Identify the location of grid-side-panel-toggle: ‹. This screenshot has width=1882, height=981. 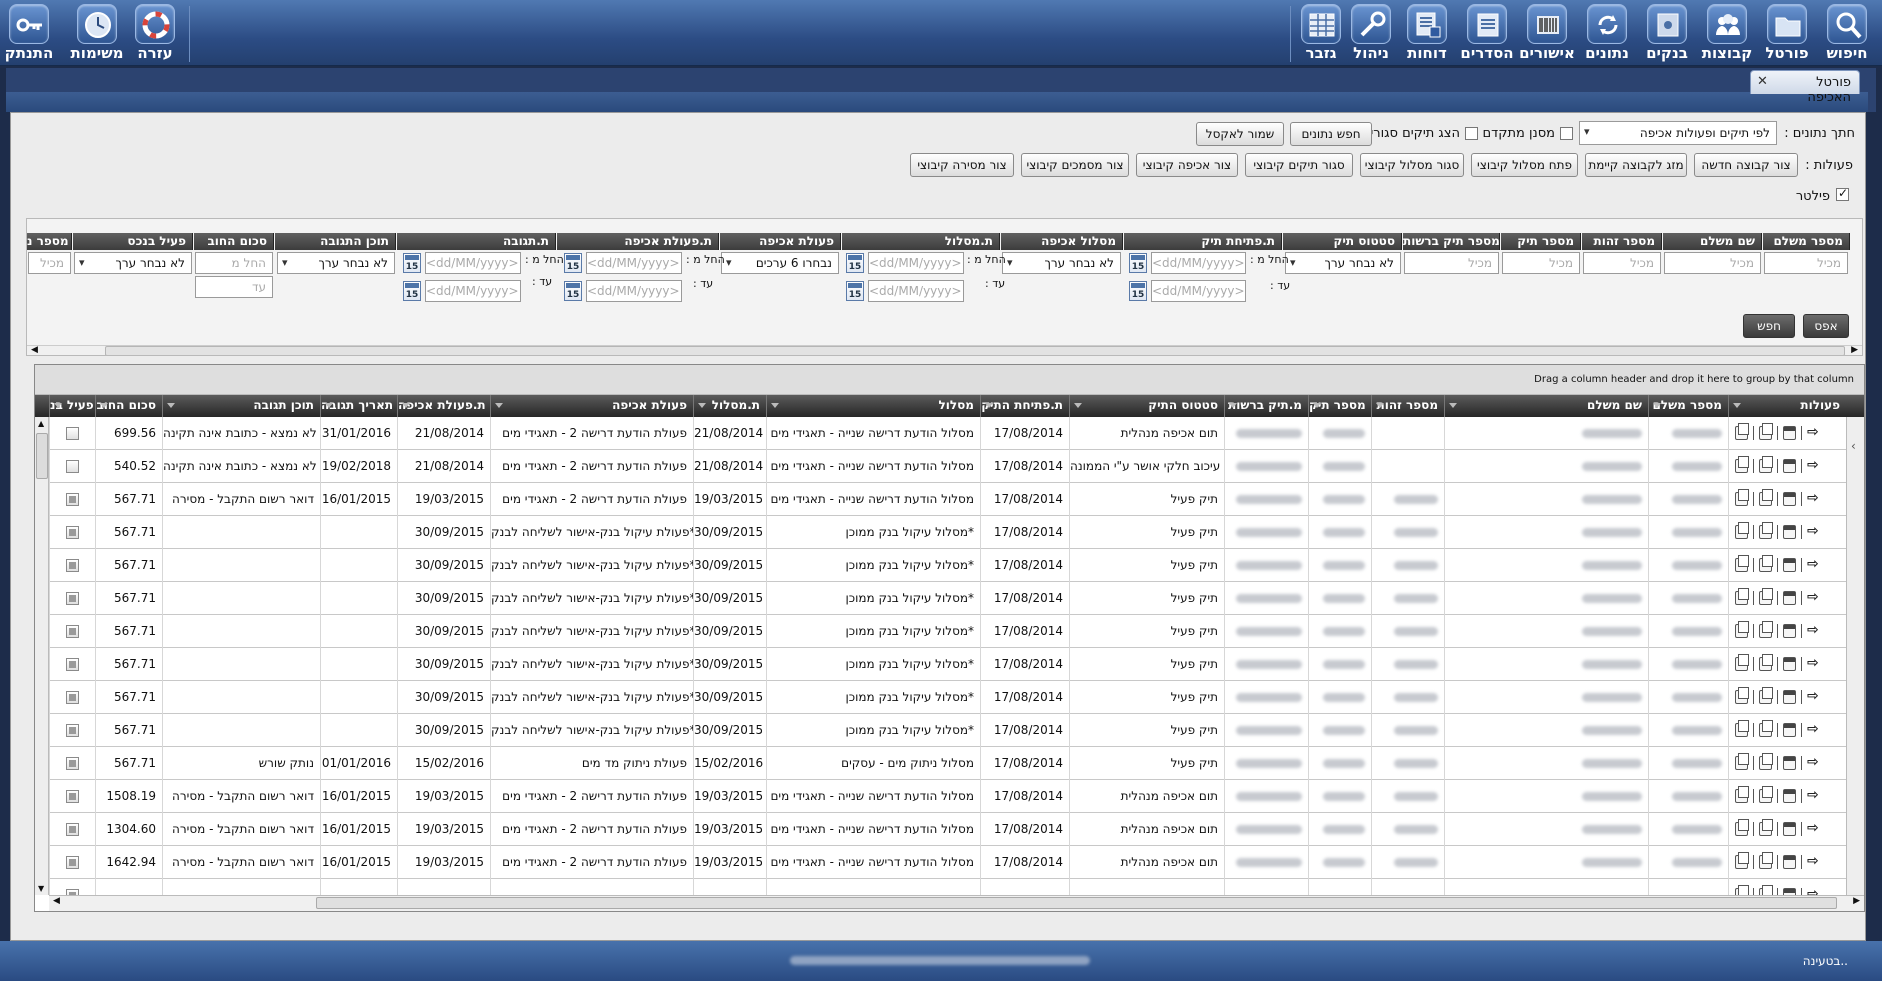
(1855, 656).